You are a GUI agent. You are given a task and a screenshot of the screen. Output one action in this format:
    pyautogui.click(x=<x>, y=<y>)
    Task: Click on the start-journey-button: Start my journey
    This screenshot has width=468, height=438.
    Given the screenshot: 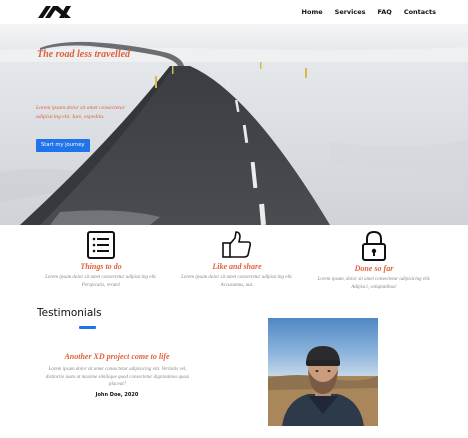 What is the action you would take?
    pyautogui.click(x=63, y=145)
    